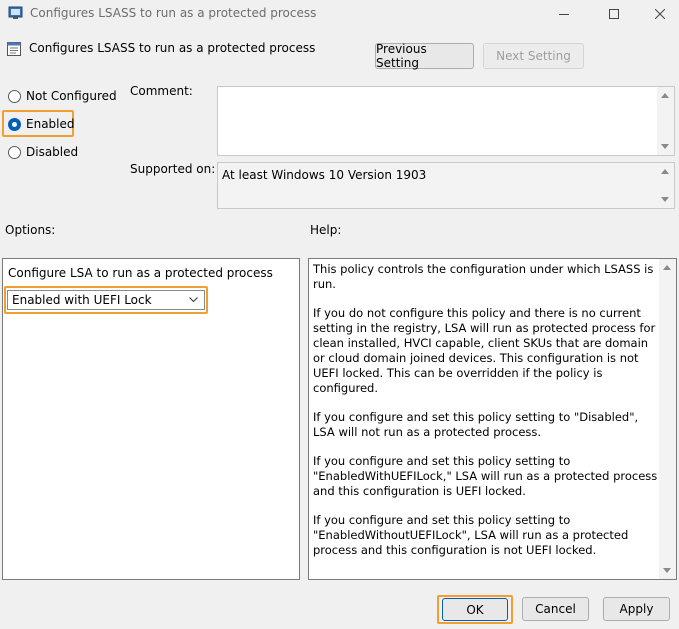 The height and width of the screenshot is (629, 679). What do you see at coordinates (555, 609) in the screenshot?
I see `cancel-button: Cancel` at bounding box center [555, 609].